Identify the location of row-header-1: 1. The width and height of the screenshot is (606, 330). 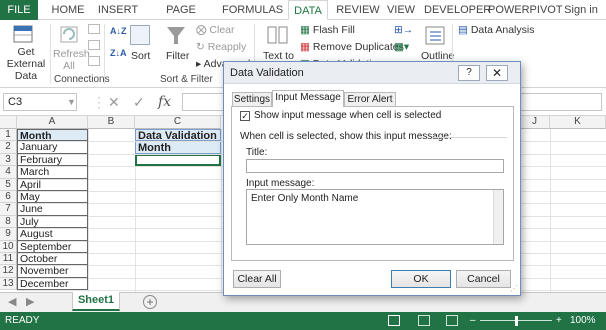
(8, 135).